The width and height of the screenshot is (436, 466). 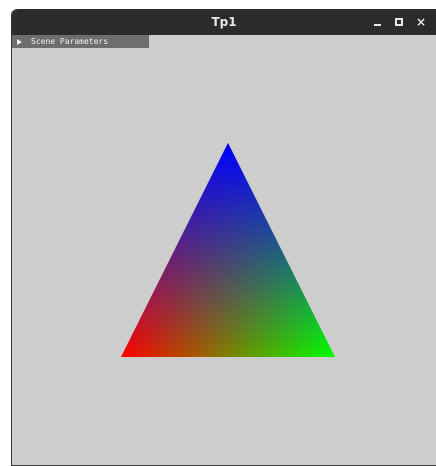 What do you see at coordinates (70, 41) in the screenshot?
I see `scene-parameters-label: Scene Parameters` at bounding box center [70, 41].